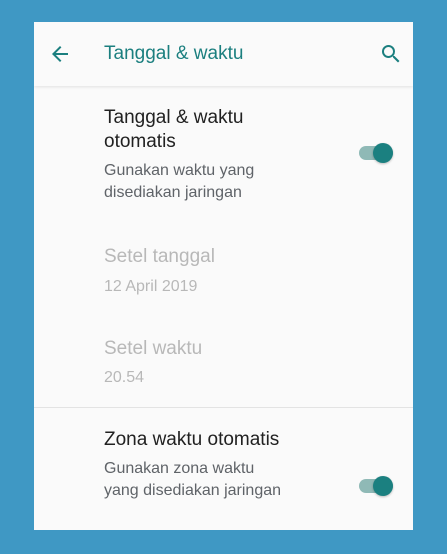  Describe the element at coordinates (174, 117) in the screenshot. I see `setting-title: Tanggal & waktu` at that location.